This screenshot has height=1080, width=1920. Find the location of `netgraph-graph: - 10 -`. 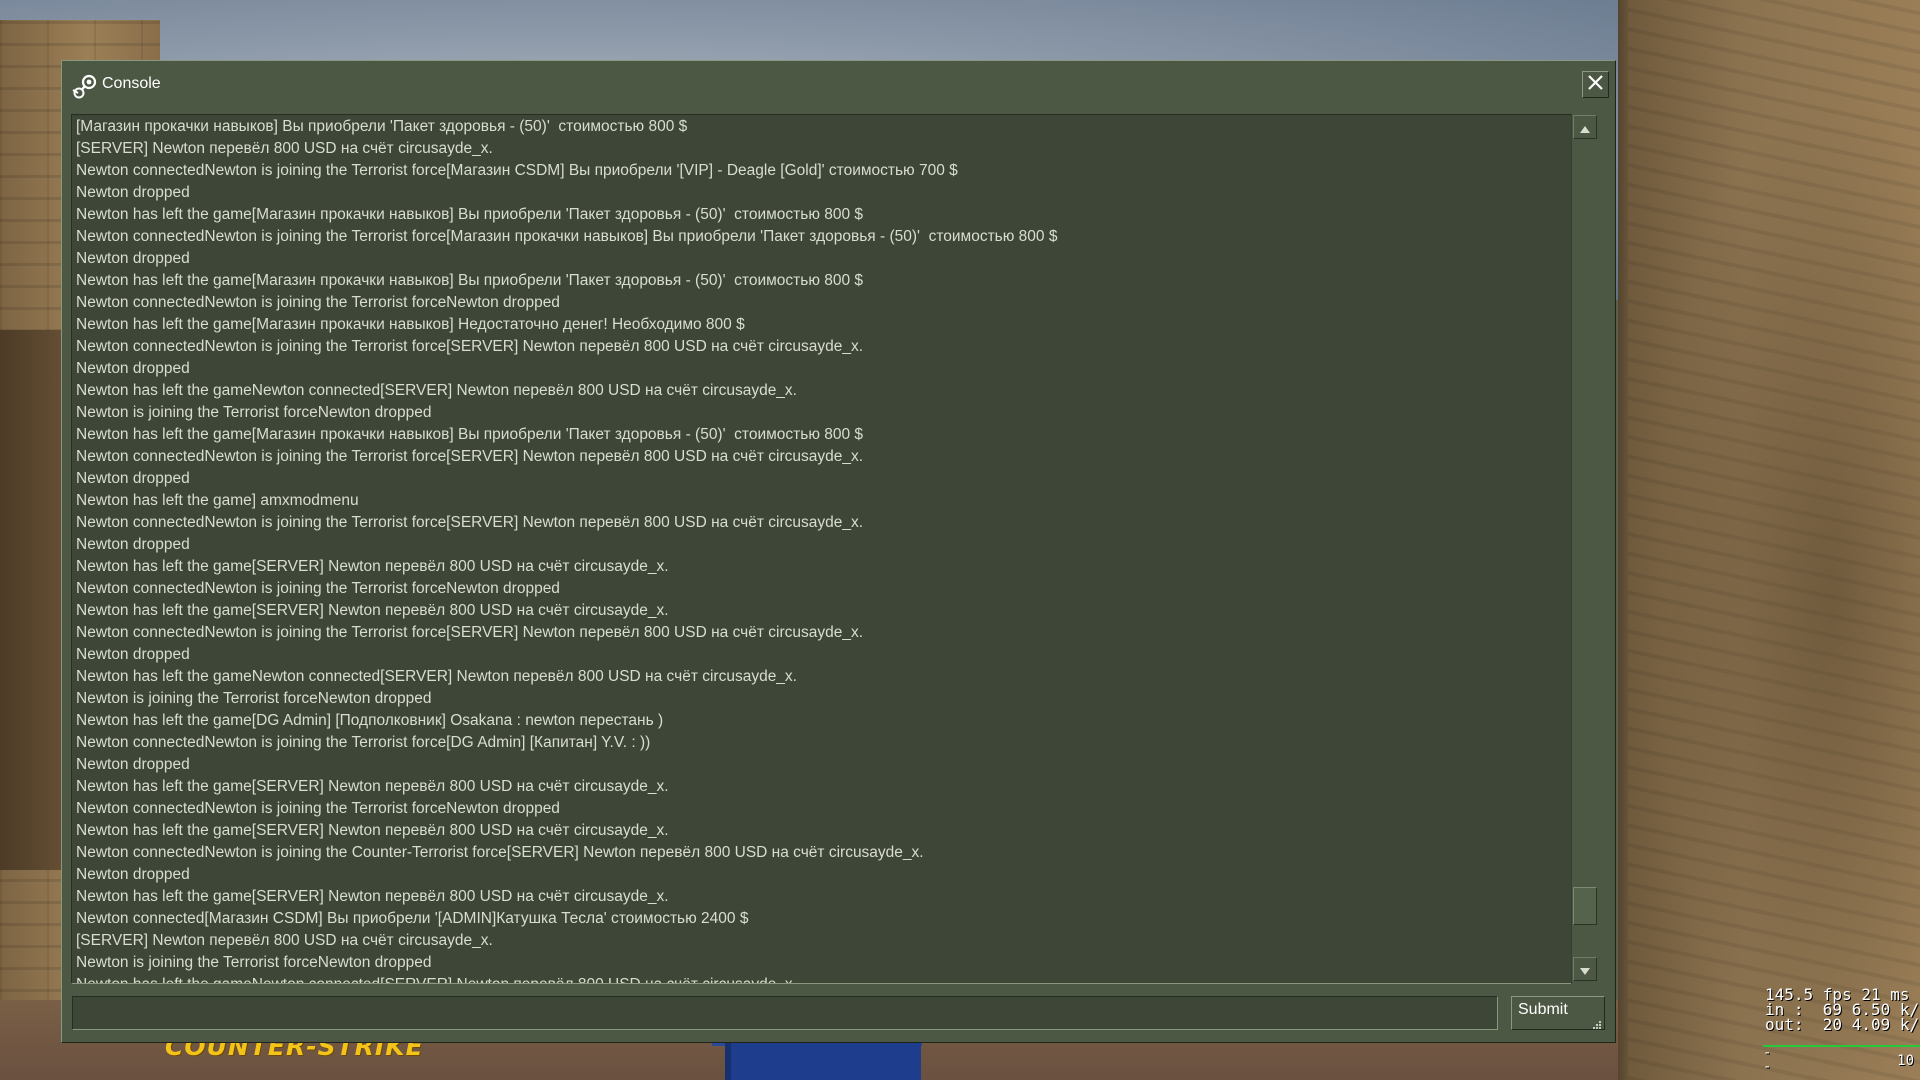

netgraph-graph: - 10 - is located at coordinates (1841, 1060).